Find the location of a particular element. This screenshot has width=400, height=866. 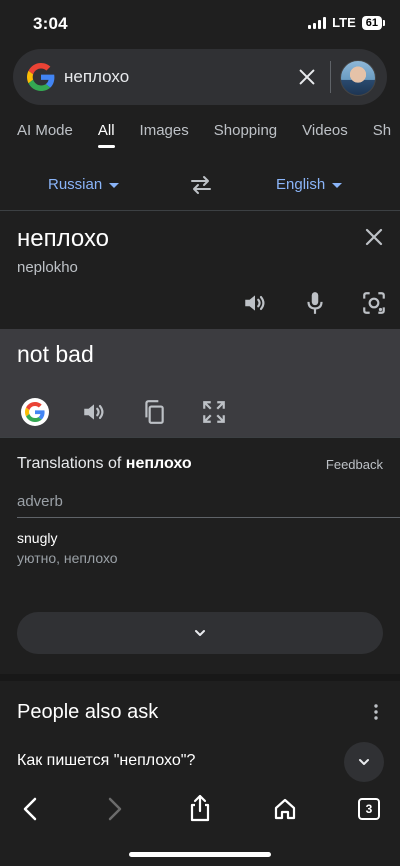

status-indicators: LTE 61 is located at coordinates (347, 22).